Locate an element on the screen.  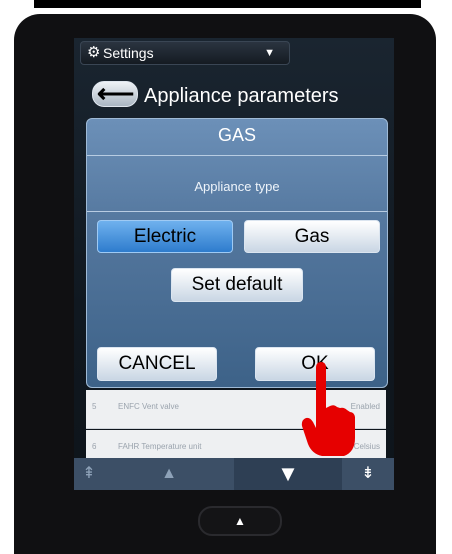
list-item-number: 5 is located at coordinates (94, 406).